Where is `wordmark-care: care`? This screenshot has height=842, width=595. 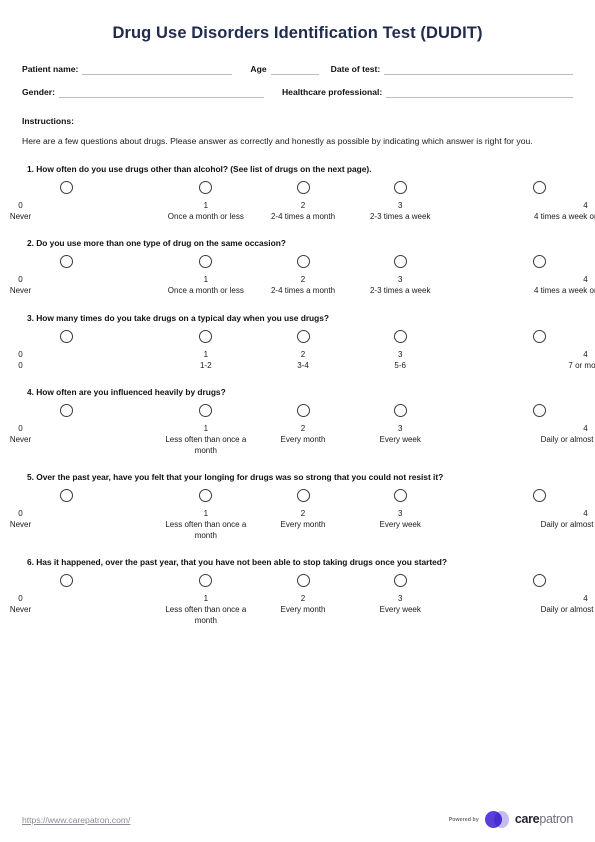 wordmark-care: care is located at coordinates (527, 819).